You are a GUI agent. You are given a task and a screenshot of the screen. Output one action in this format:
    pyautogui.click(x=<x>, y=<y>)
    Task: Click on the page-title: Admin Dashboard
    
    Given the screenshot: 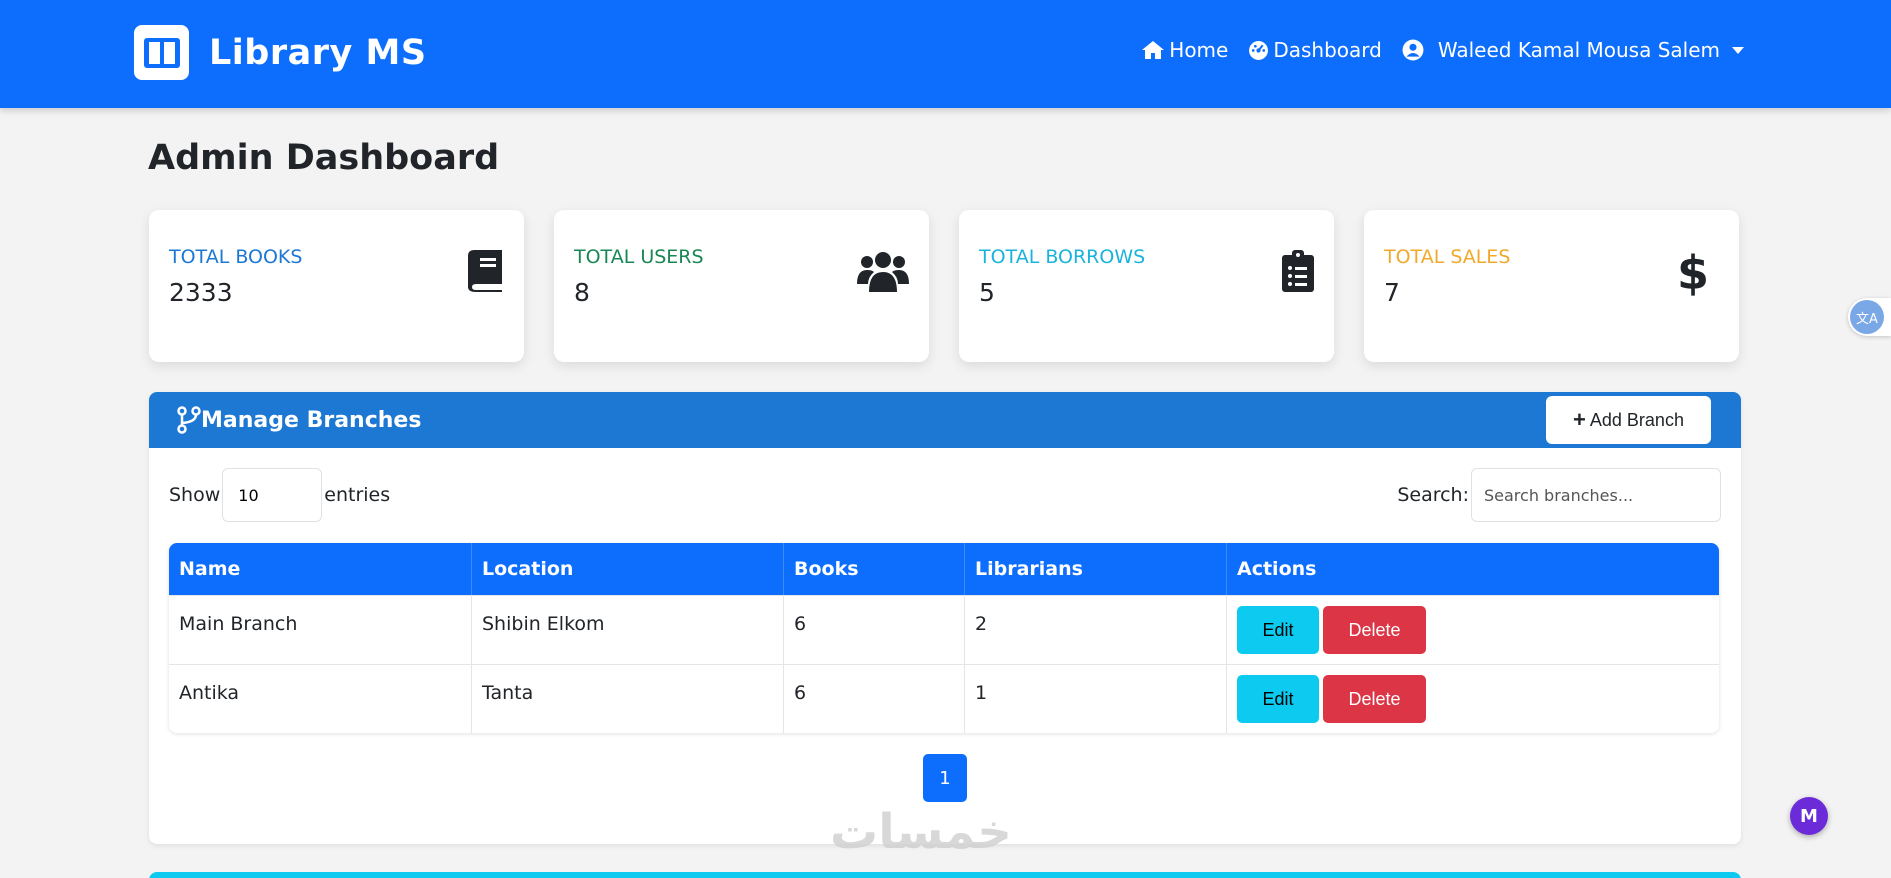 What is the action you would take?
    pyautogui.click(x=324, y=158)
    